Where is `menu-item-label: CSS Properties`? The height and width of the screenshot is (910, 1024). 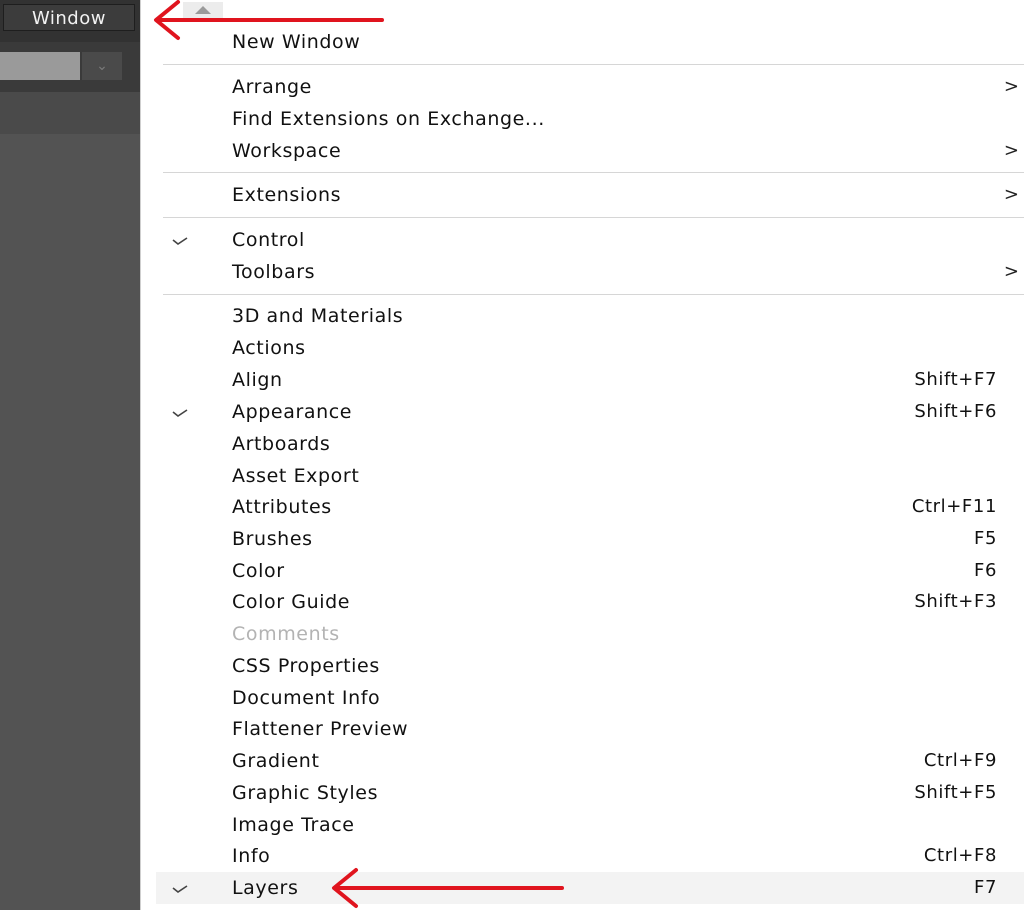
menu-item-label: CSS Properties is located at coordinates (306, 666).